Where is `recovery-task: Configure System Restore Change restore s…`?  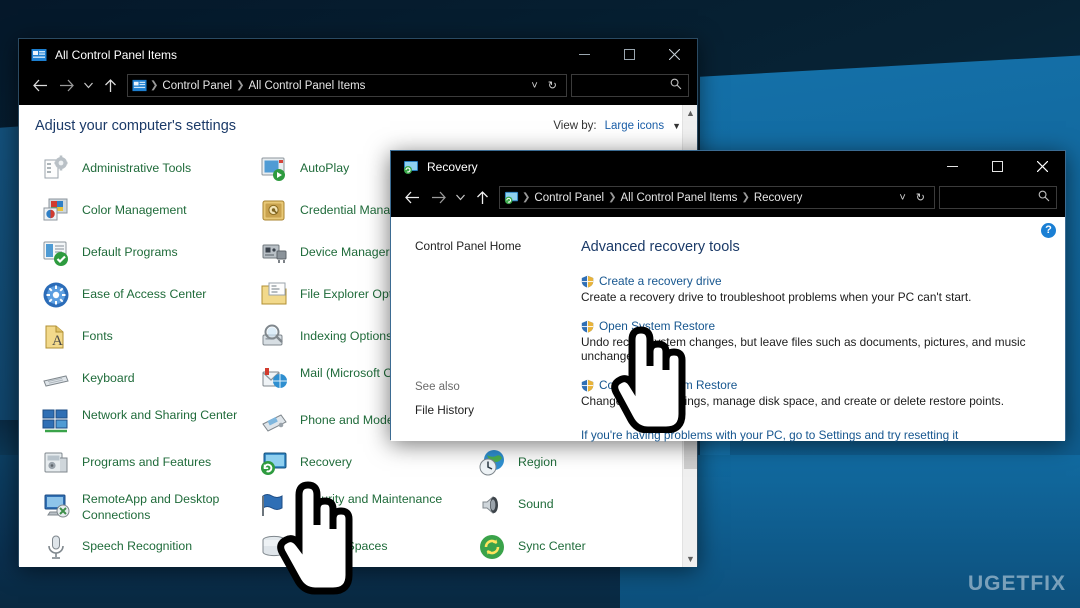
recovery-task: Configure System Restore Change restore s… is located at coordinates (815, 393).